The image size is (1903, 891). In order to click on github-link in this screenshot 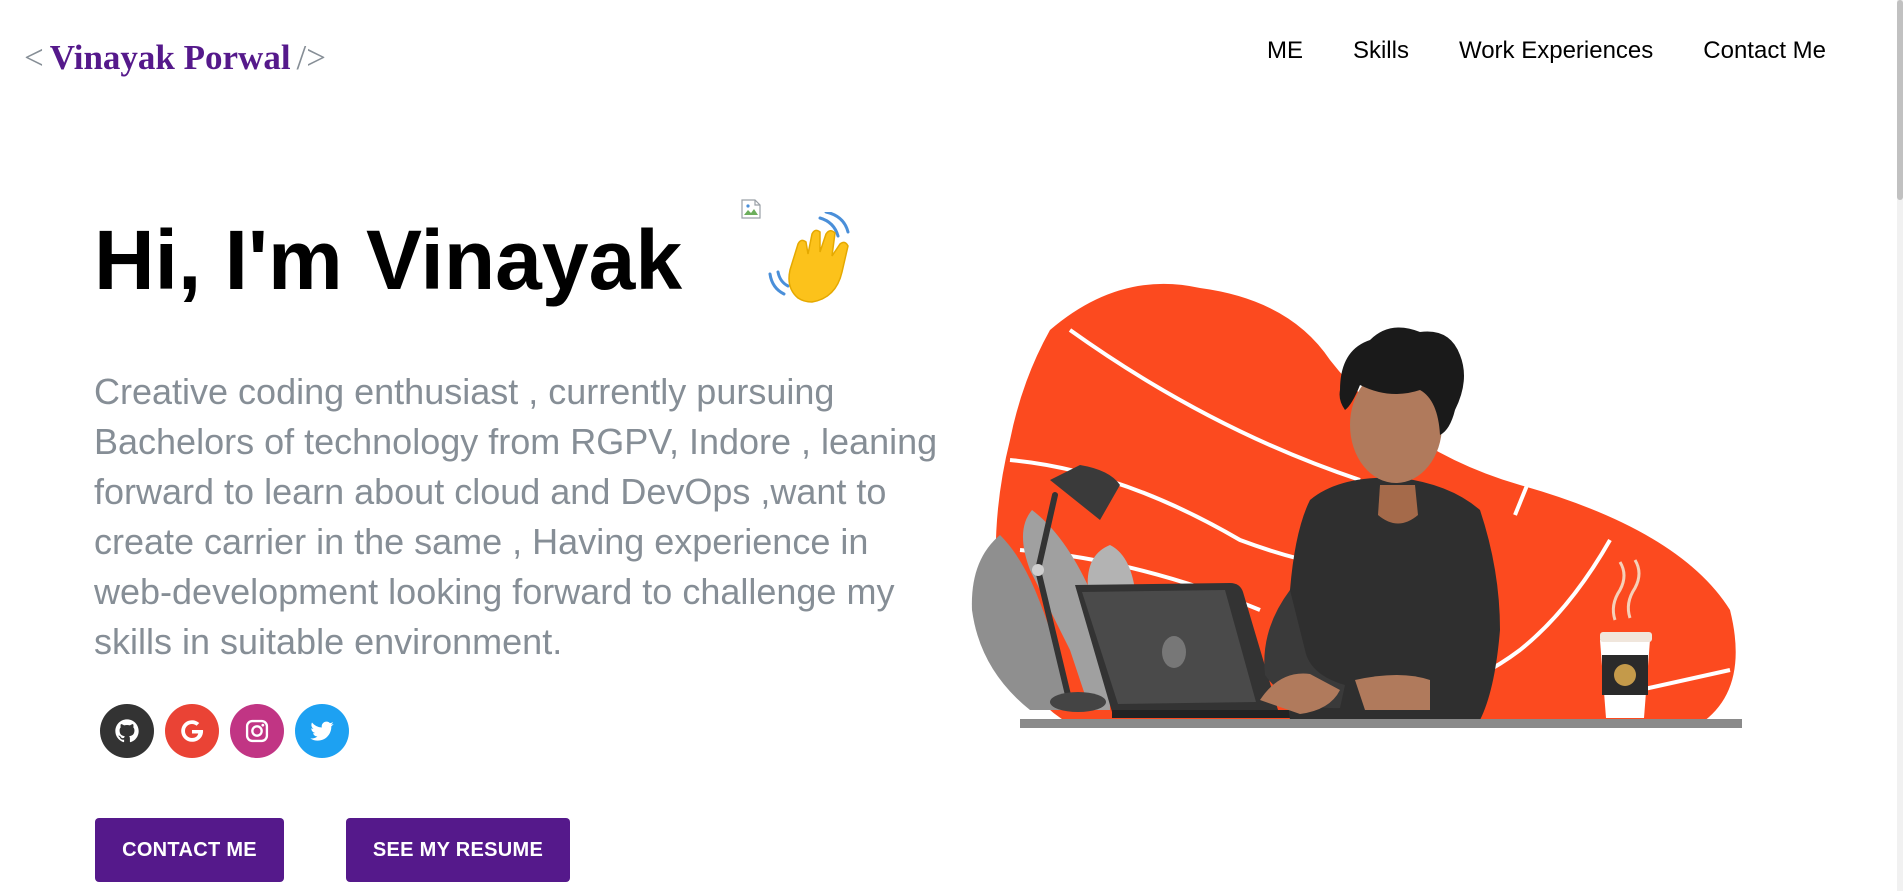, I will do `click(127, 731)`.